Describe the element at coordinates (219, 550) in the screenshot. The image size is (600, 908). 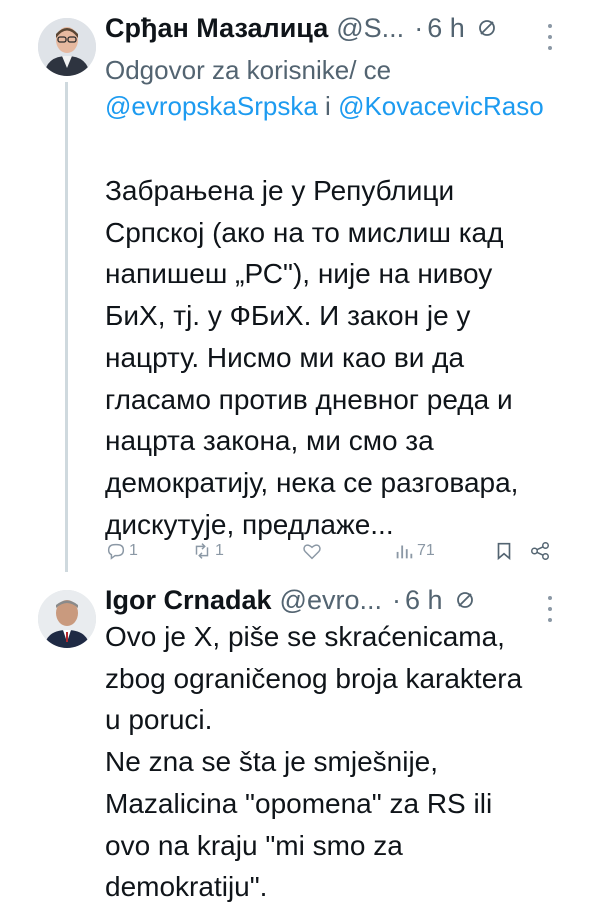
I see `repost-count: 1` at that location.